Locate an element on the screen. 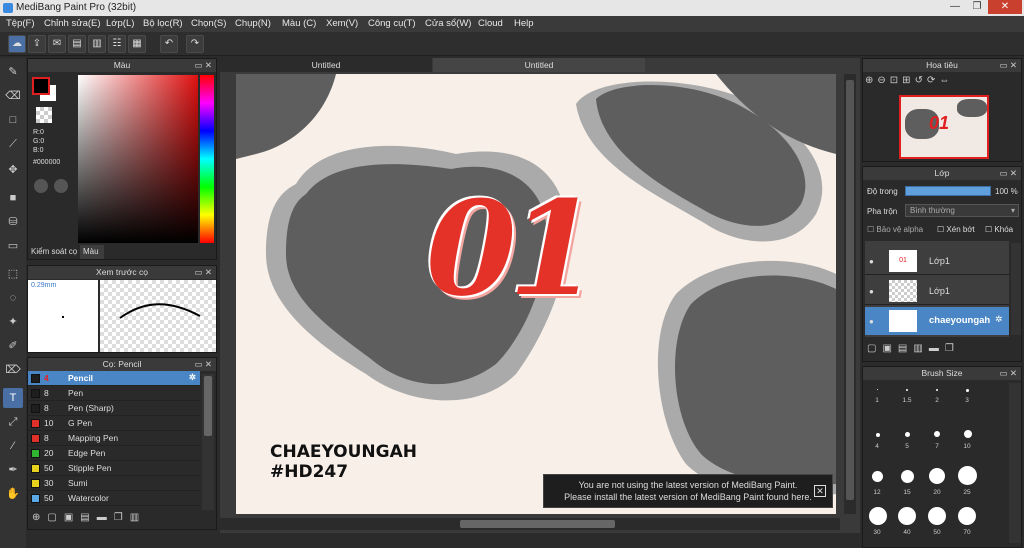  select-pen-icon: ✐ is located at coordinates (13, 346).